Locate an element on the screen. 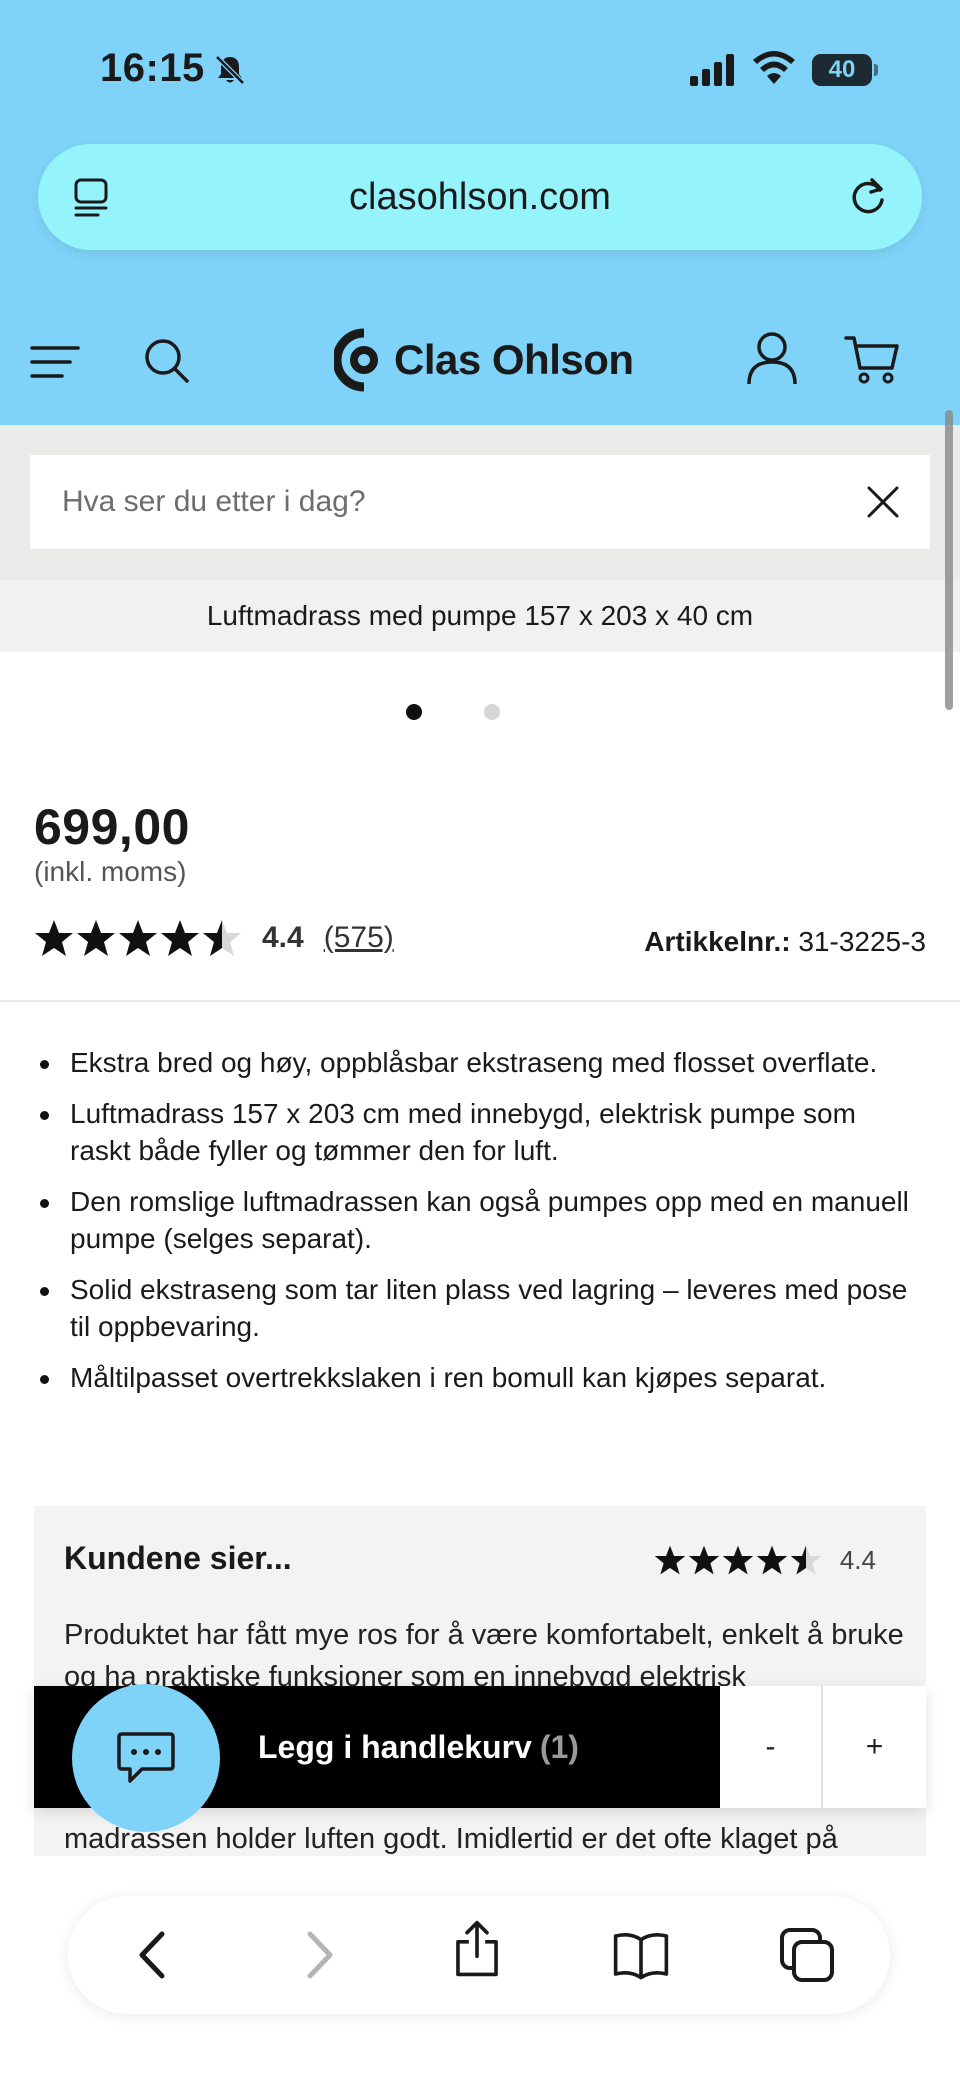  cart-count: (1) is located at coordinates (559, 1747).